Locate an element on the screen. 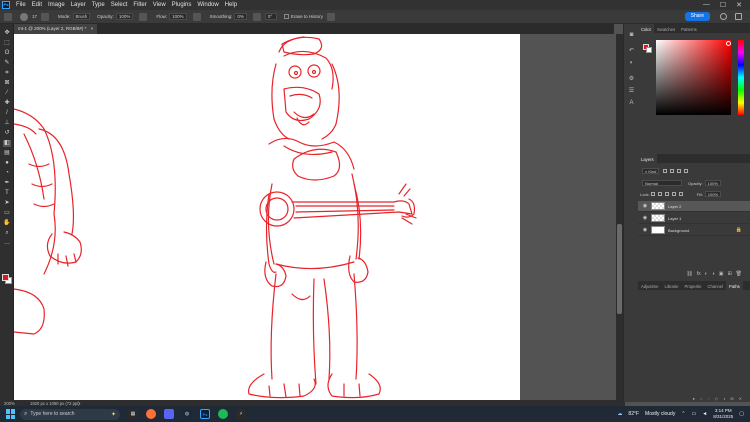 This screenshot has height=422, width=750. foreground-color-swatch is located at coordinates (5, 277).